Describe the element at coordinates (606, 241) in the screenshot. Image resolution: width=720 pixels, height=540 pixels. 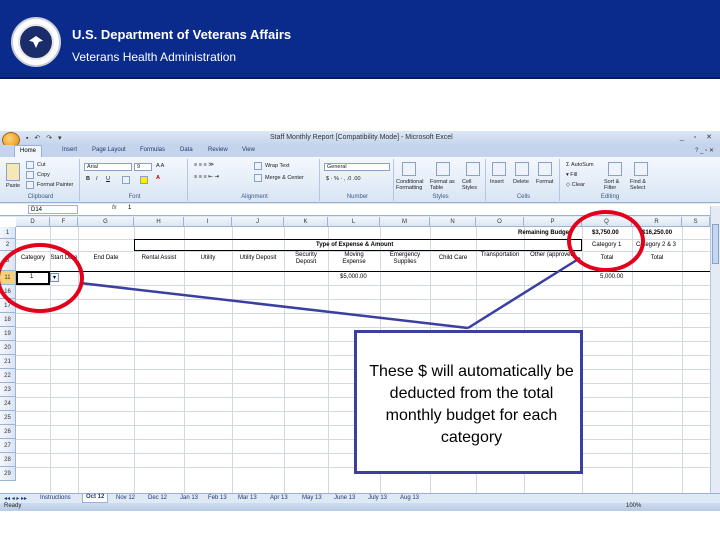
I see `annotation-circle-budget` at that location.